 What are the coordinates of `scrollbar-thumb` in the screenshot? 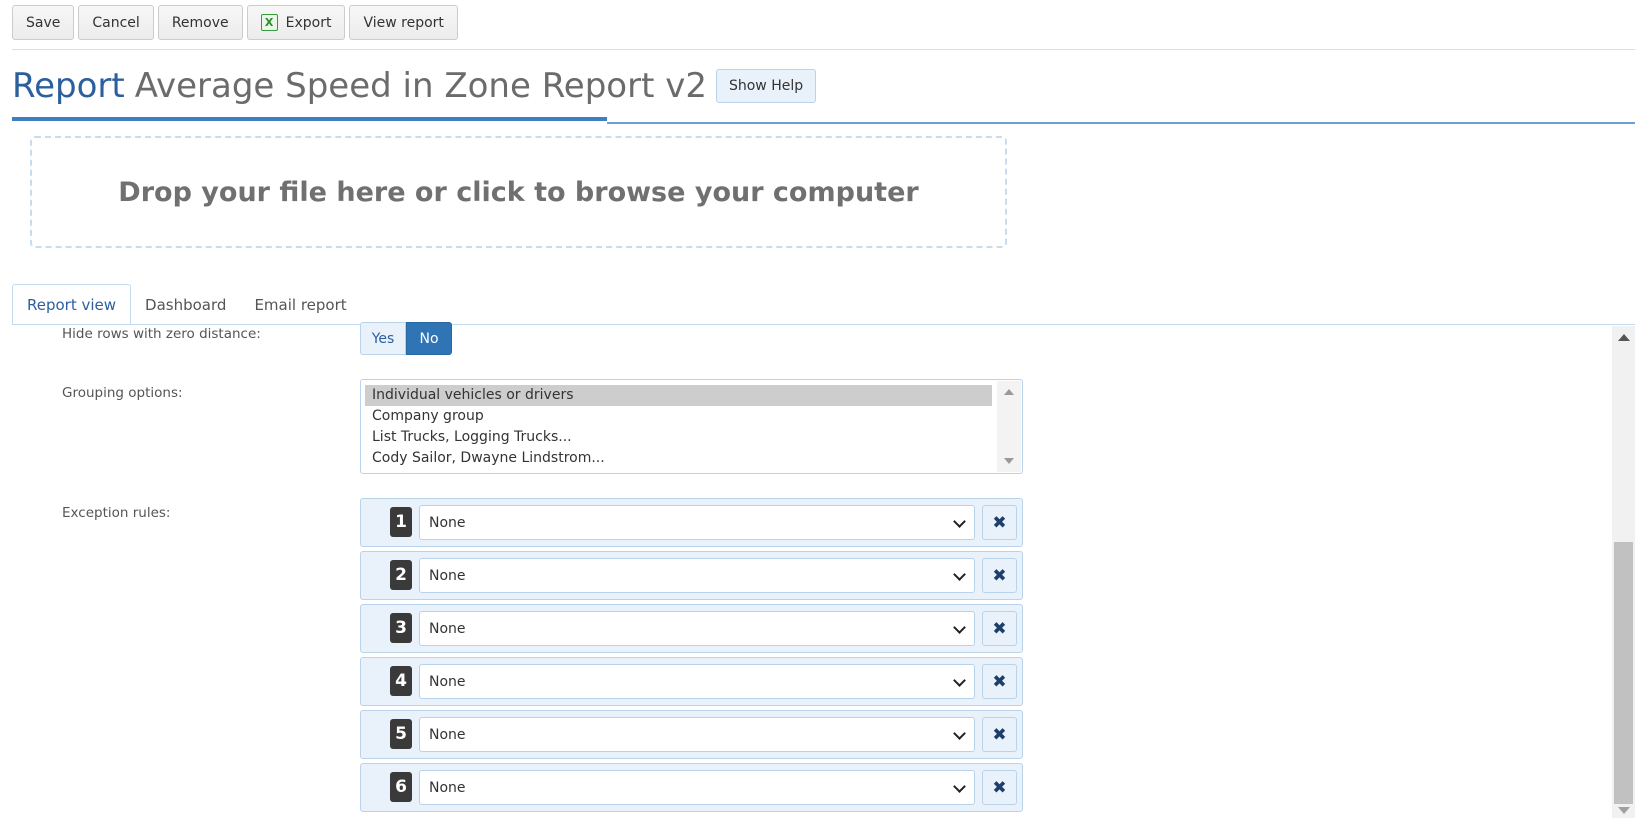 It's located at (1623, 673).